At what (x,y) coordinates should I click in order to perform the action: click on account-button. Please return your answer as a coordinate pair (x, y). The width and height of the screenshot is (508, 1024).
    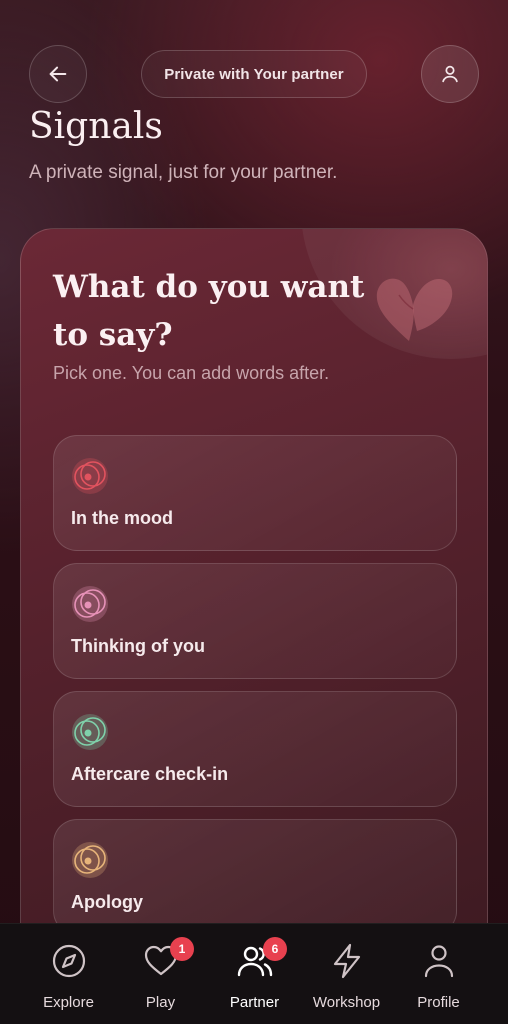
    Looking at the image, I should click on (450, 74).